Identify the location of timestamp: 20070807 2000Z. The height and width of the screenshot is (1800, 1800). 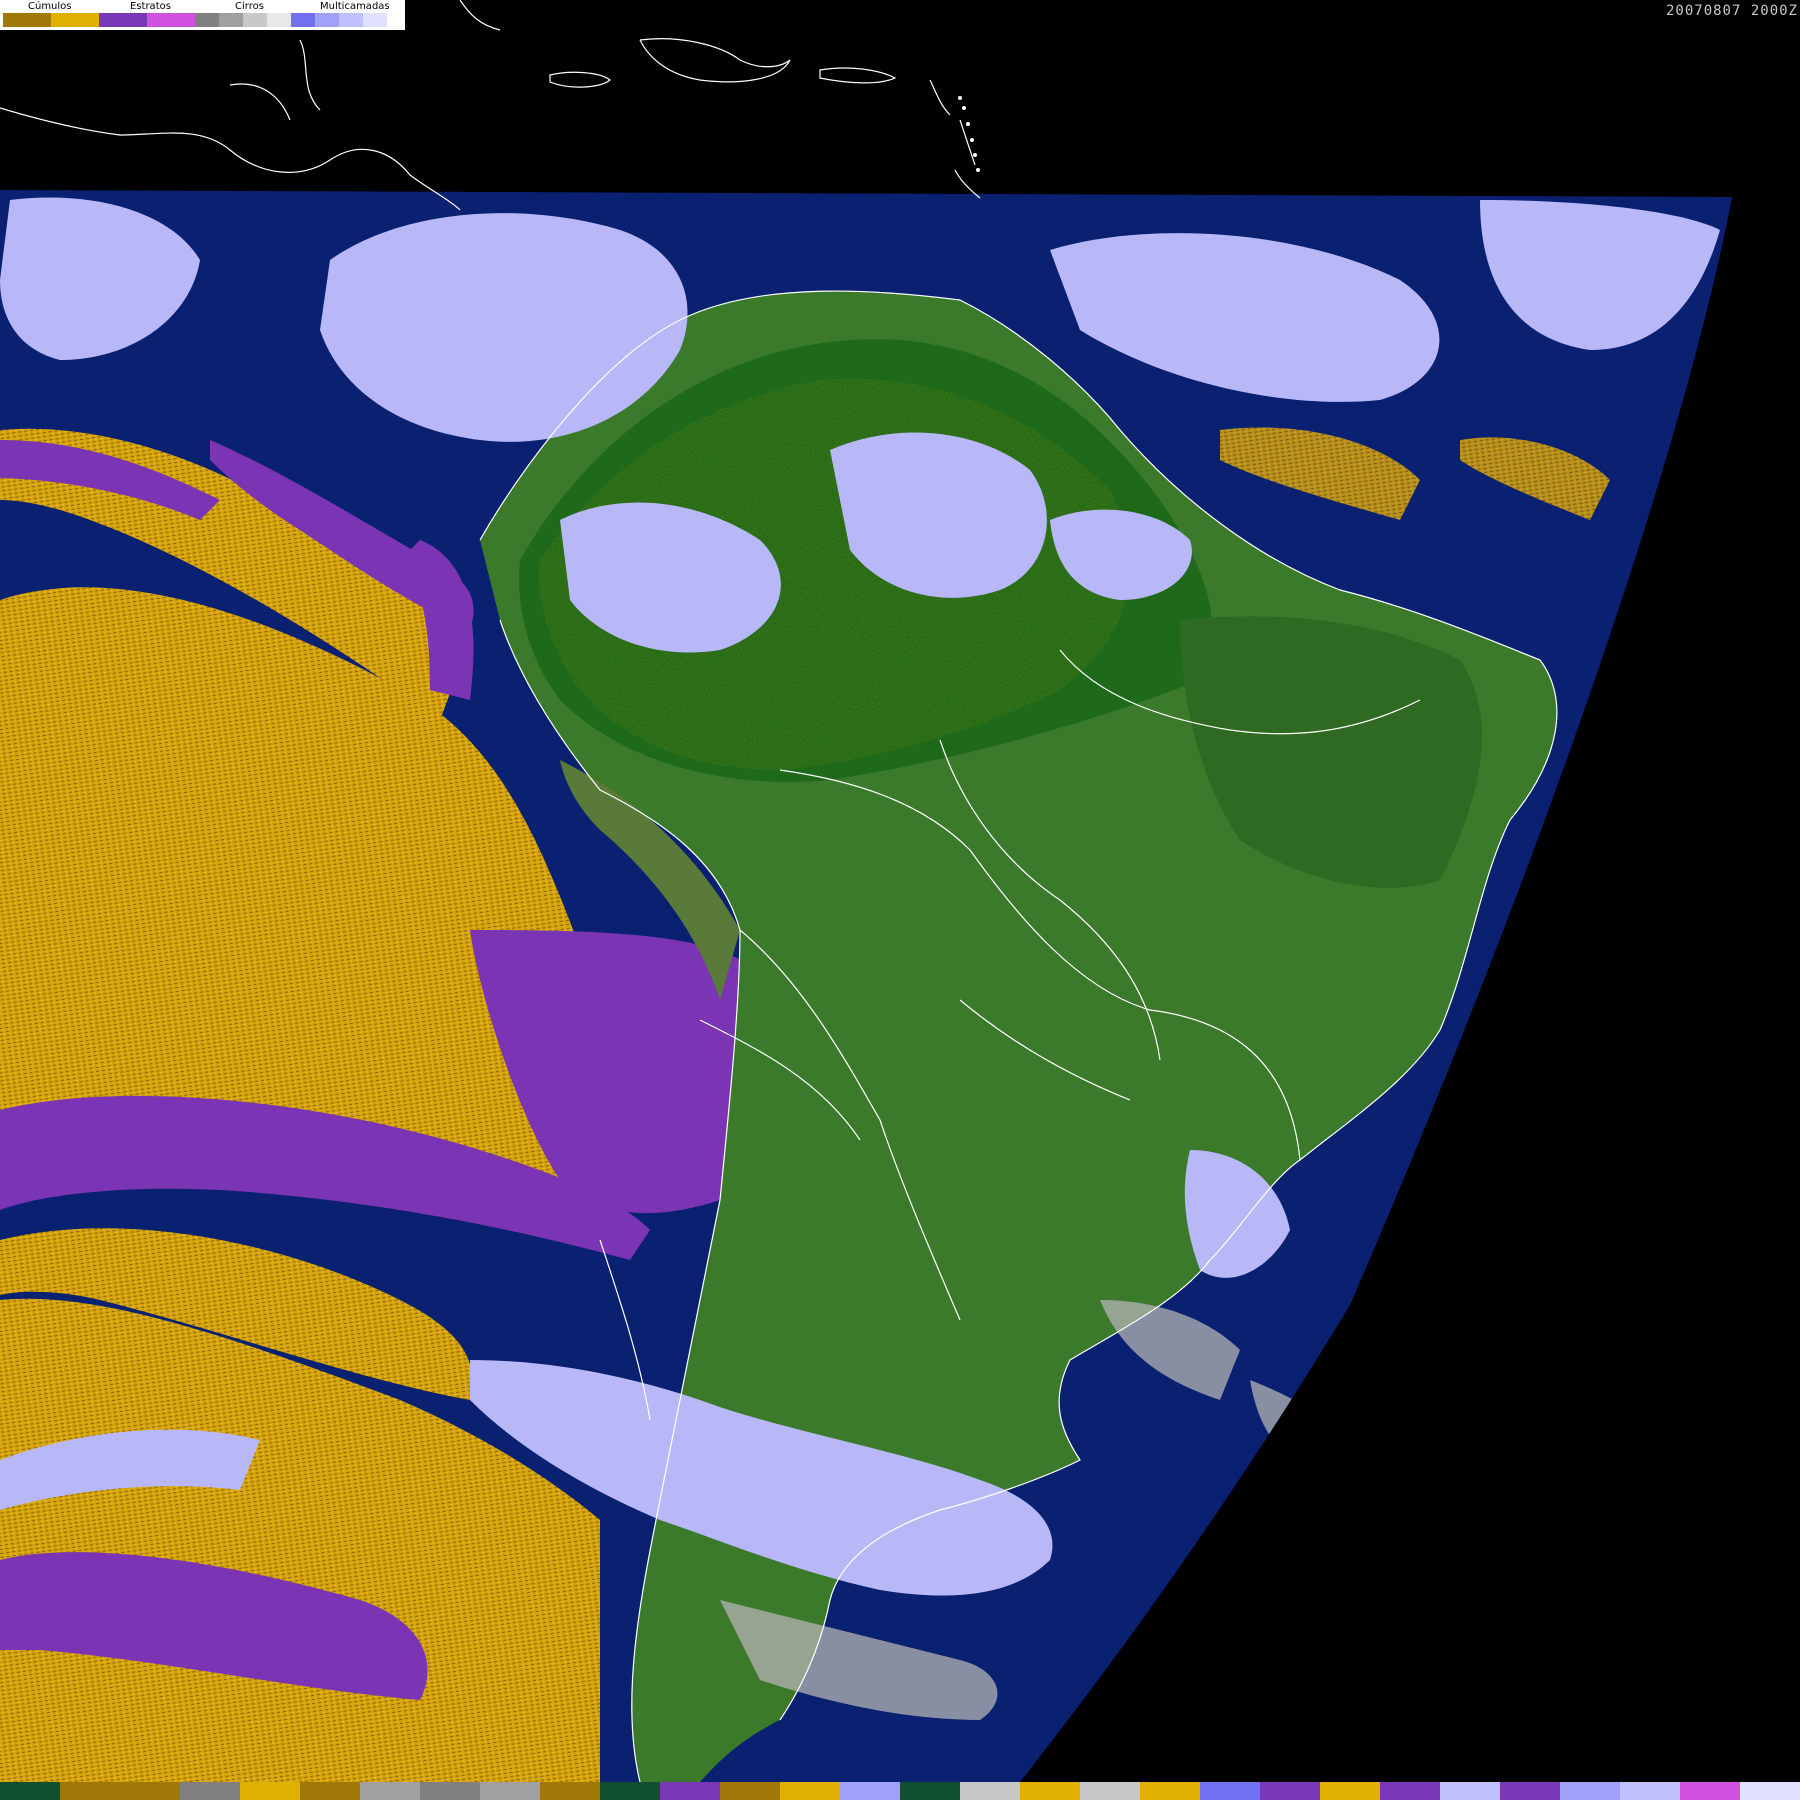
(1731, 11).